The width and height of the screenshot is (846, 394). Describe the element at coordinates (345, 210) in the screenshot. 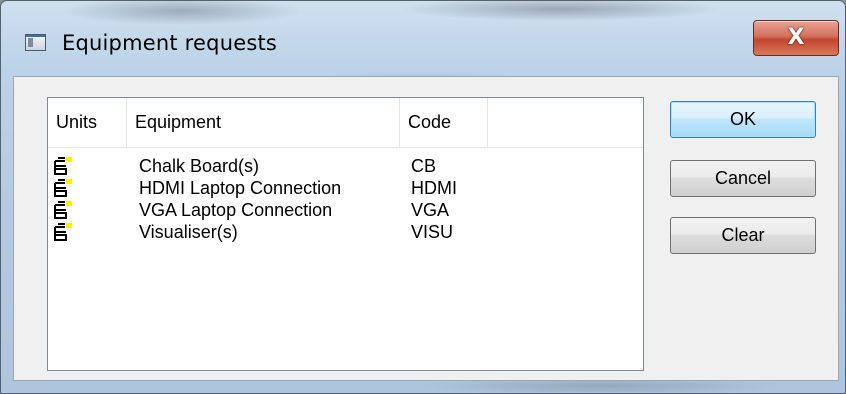

I see `table-row: VGA Laptop Connection VGA` at that location.